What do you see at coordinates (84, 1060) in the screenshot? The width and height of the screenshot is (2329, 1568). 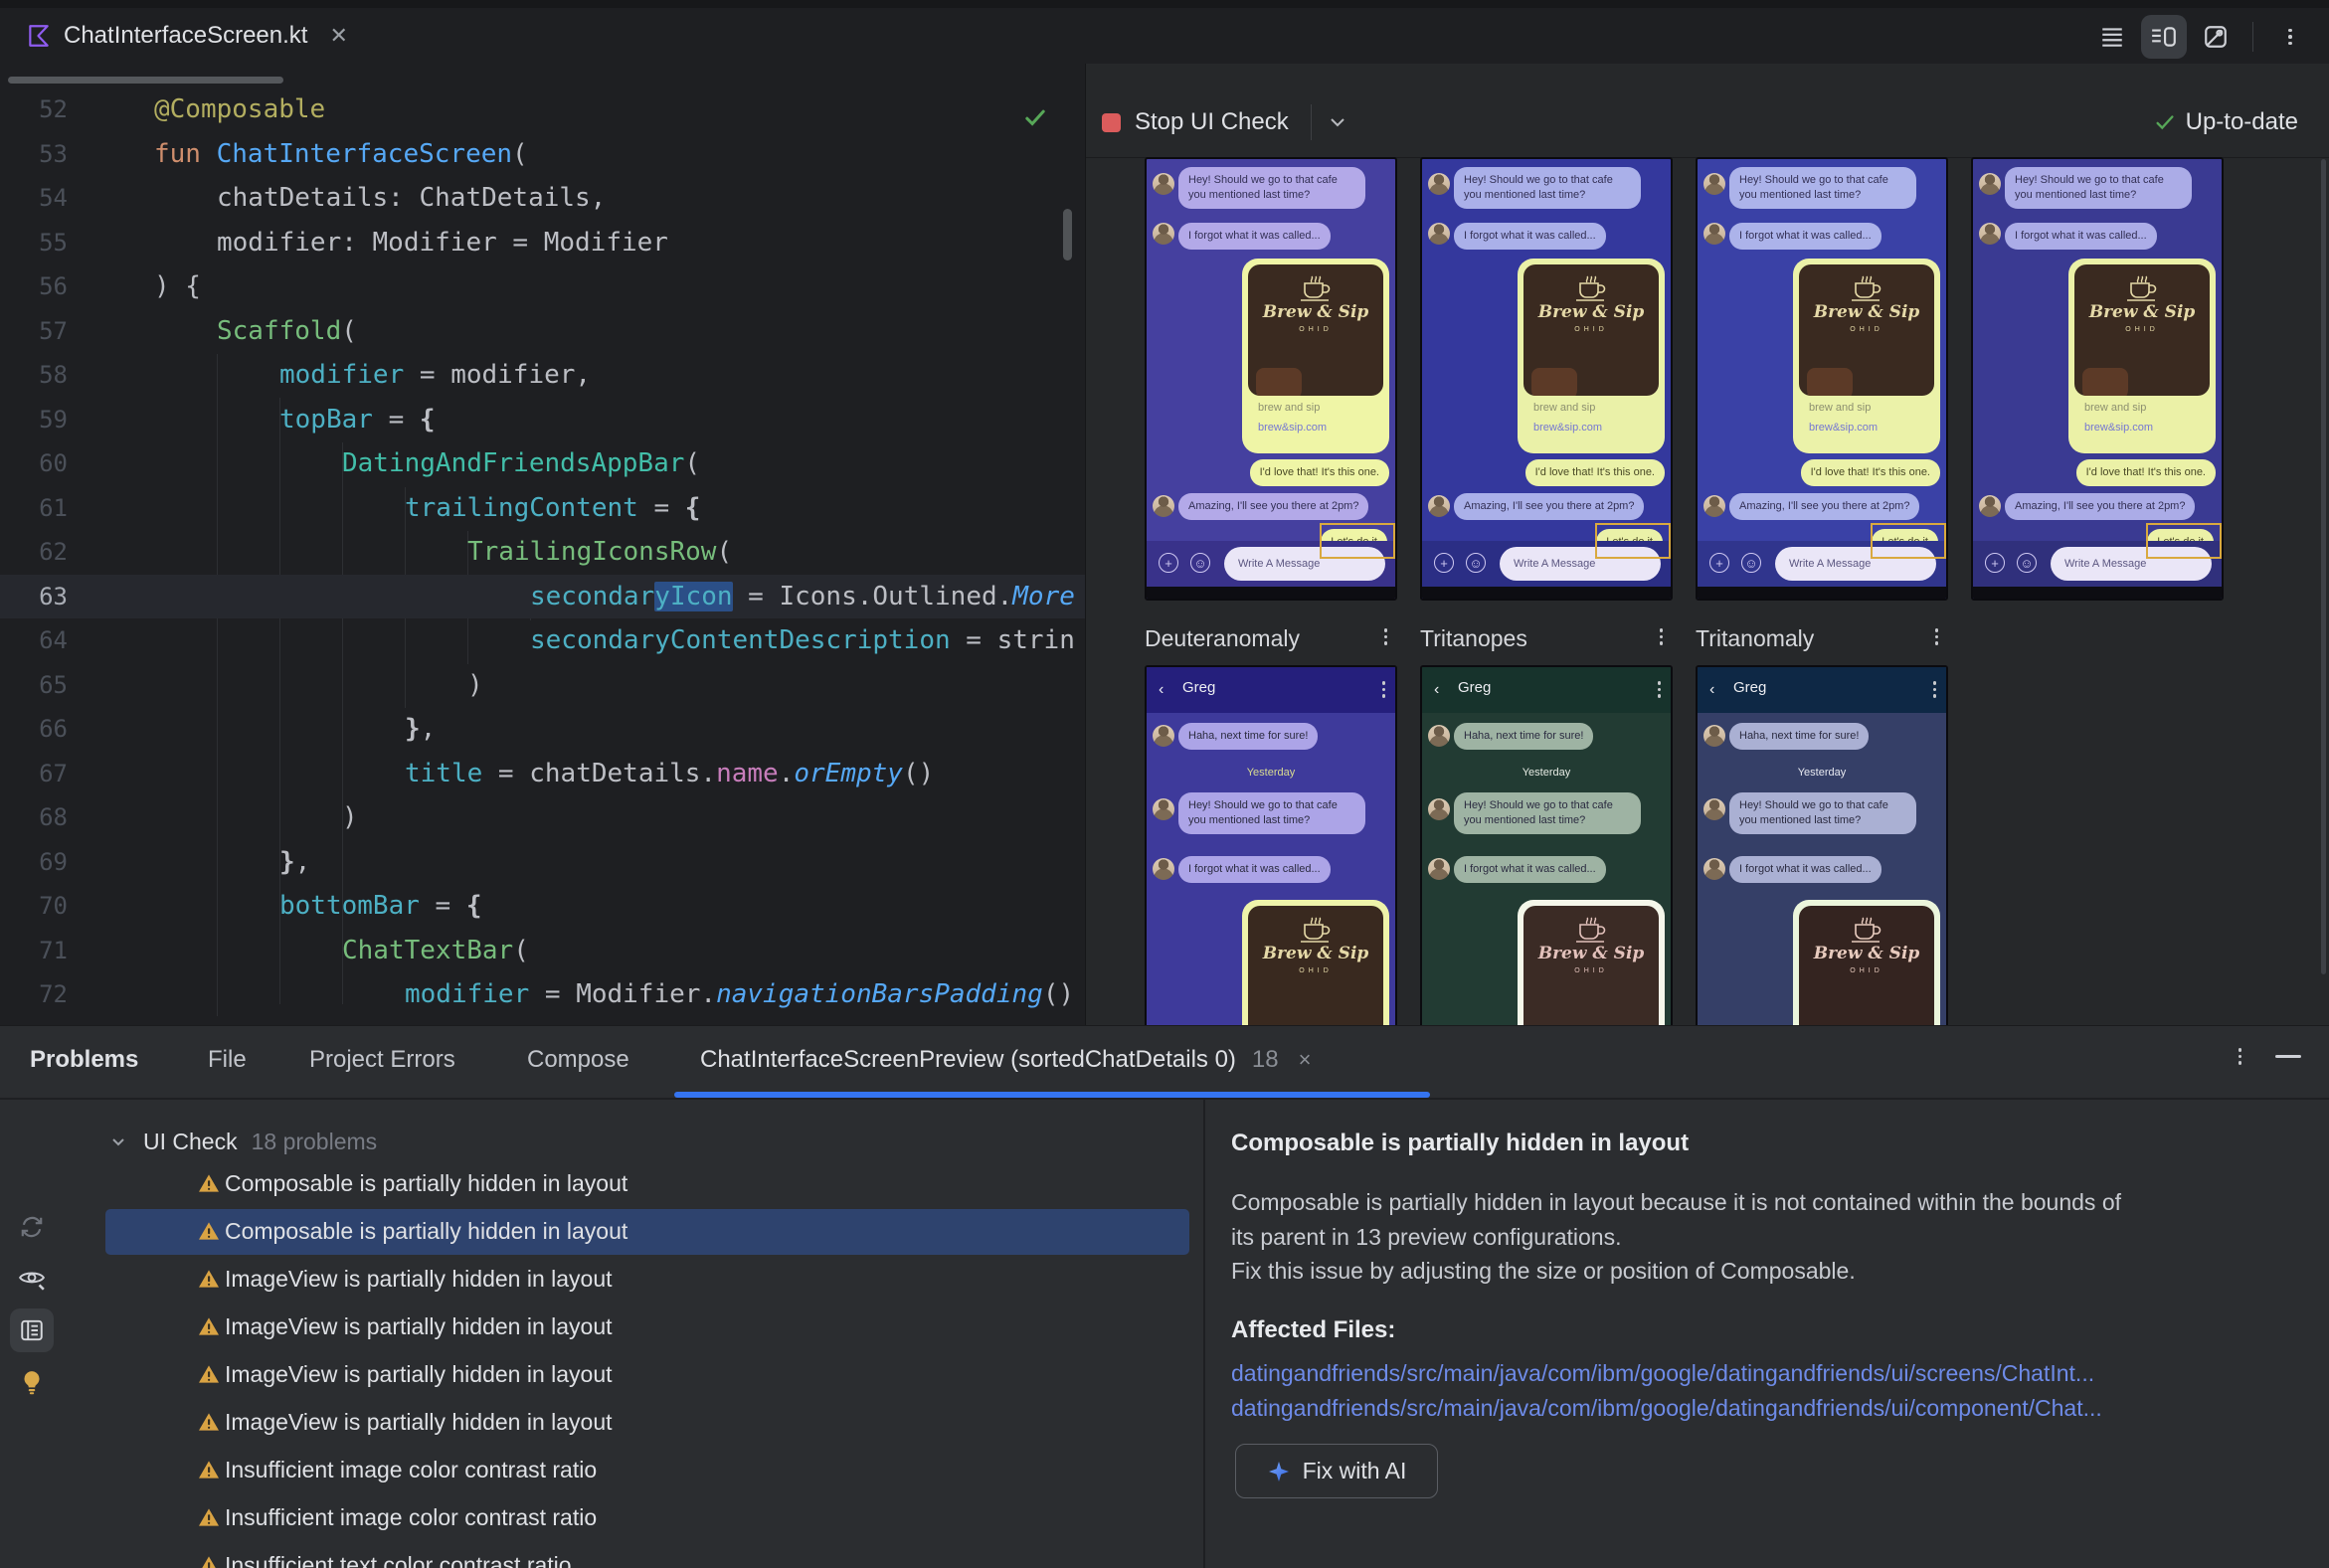 I see `problems-title: Problems` at bounding box center [84, 1060].